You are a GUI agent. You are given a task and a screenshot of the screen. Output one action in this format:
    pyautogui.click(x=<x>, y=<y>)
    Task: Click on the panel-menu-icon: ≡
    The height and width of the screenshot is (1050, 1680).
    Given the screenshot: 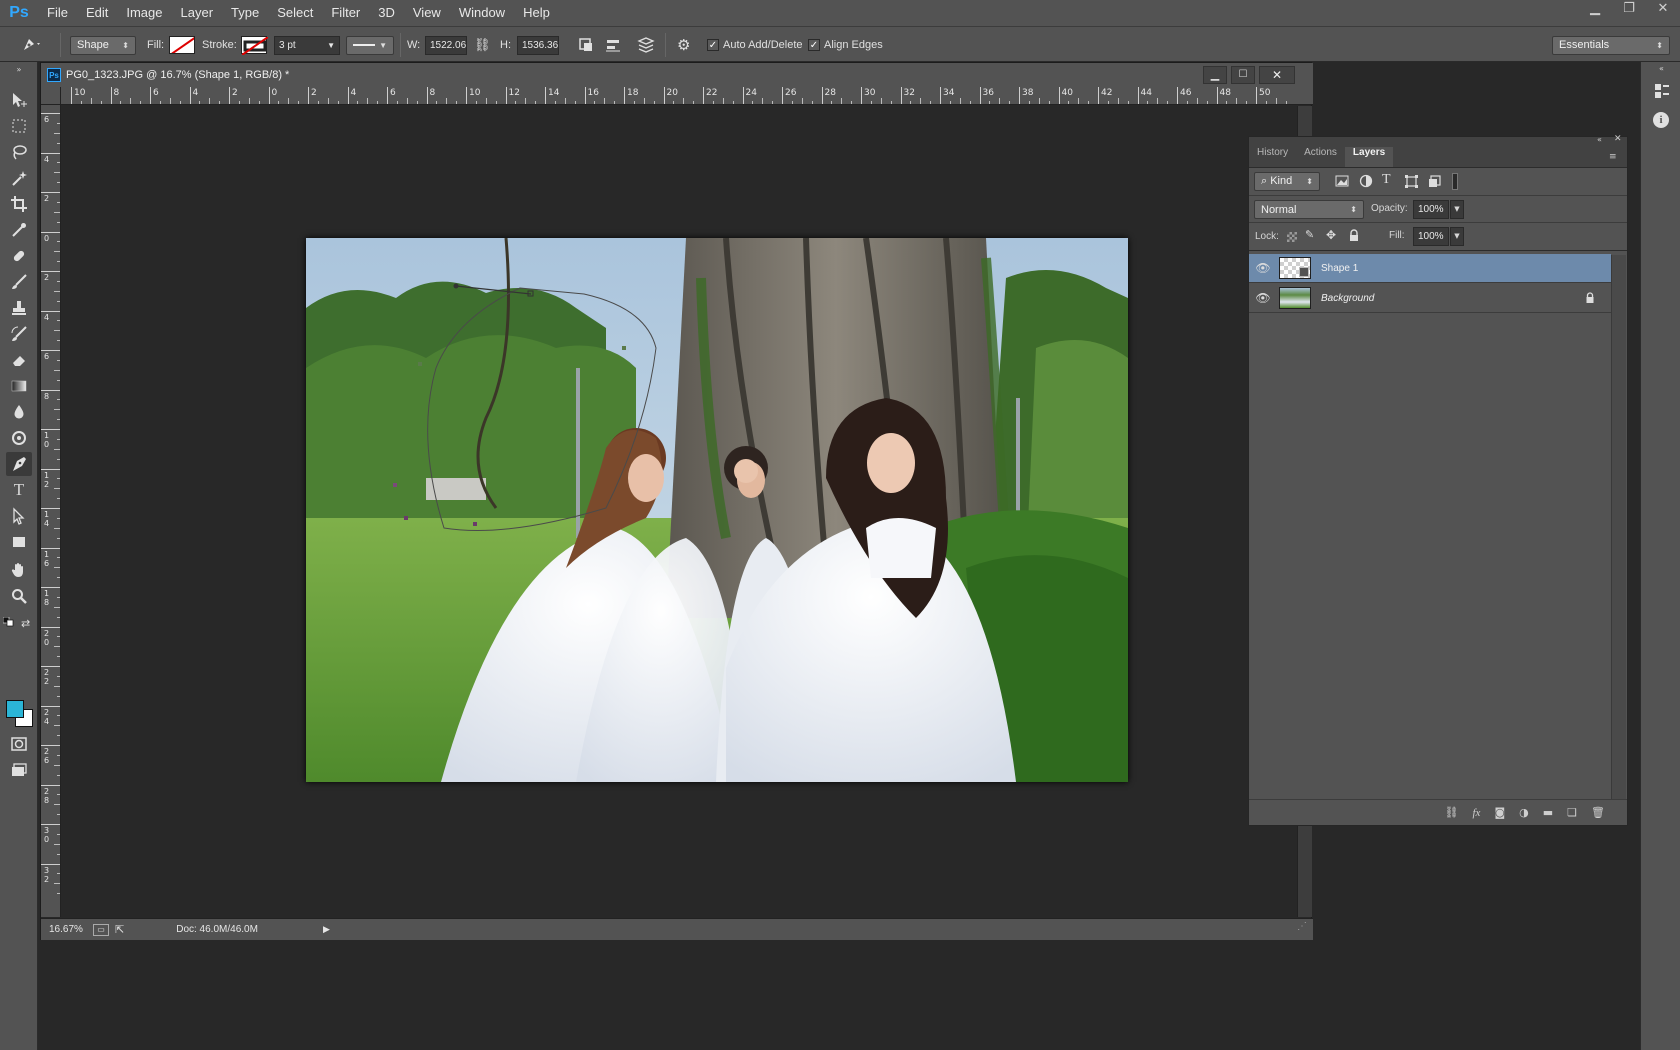 What is the action you would take?
    pyautogui.click(x=1613, y=157)
    